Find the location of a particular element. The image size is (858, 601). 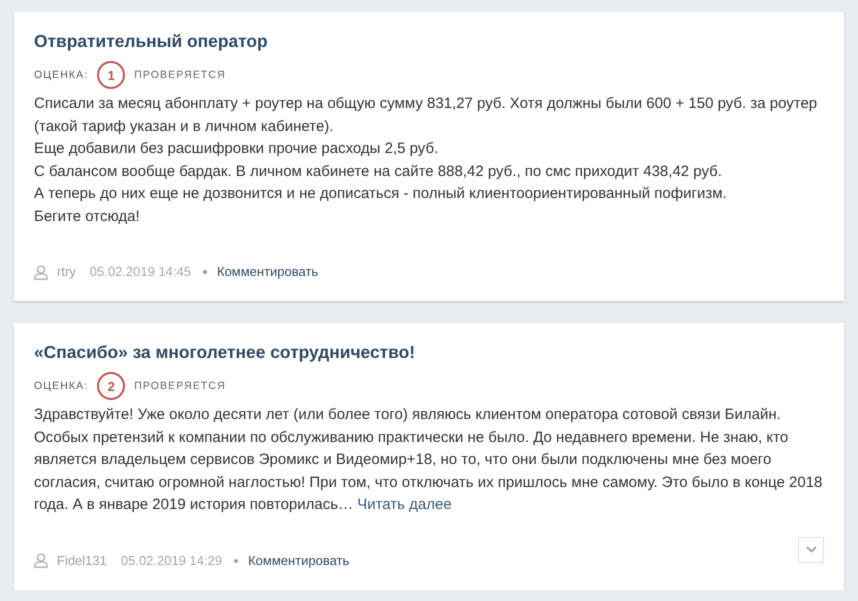

author-name: Fidel131 is located at coordinates (82, 561).